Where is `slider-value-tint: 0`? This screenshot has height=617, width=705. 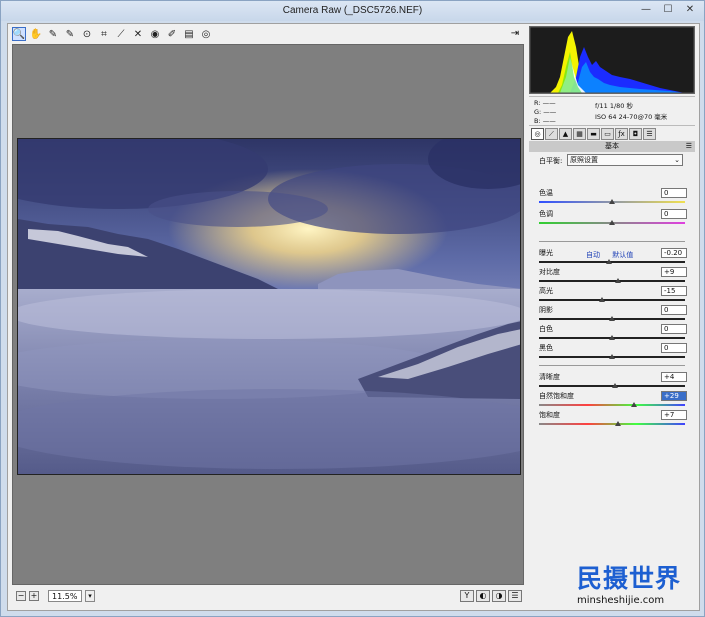
slider-value-tint: 0 is located at coordinates (674, 214).